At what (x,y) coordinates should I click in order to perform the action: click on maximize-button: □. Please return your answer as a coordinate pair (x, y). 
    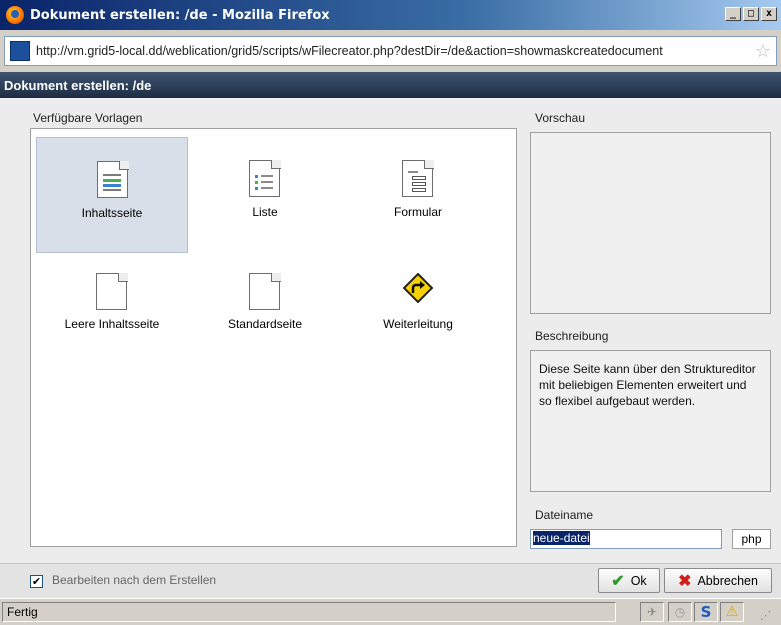
    Looking at the image, I should click on (751, 14).